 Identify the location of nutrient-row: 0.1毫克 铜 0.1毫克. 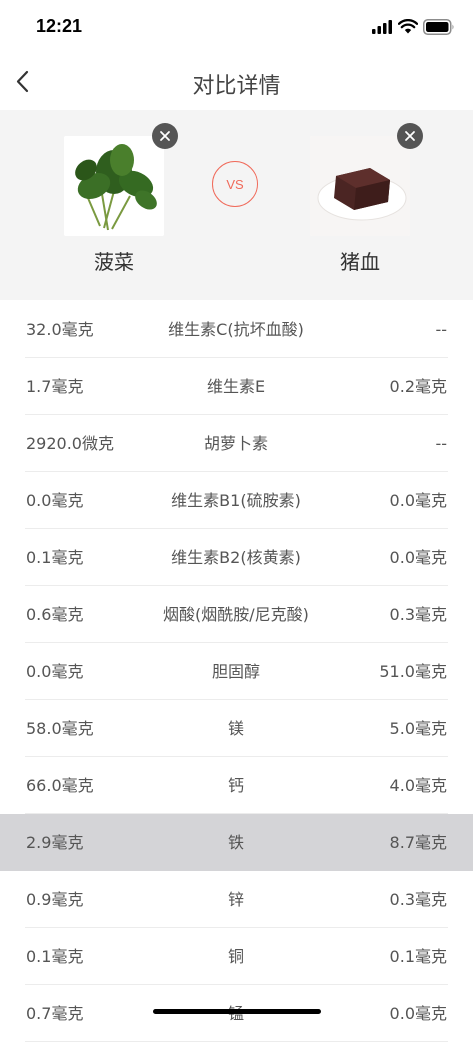
(236, 956).